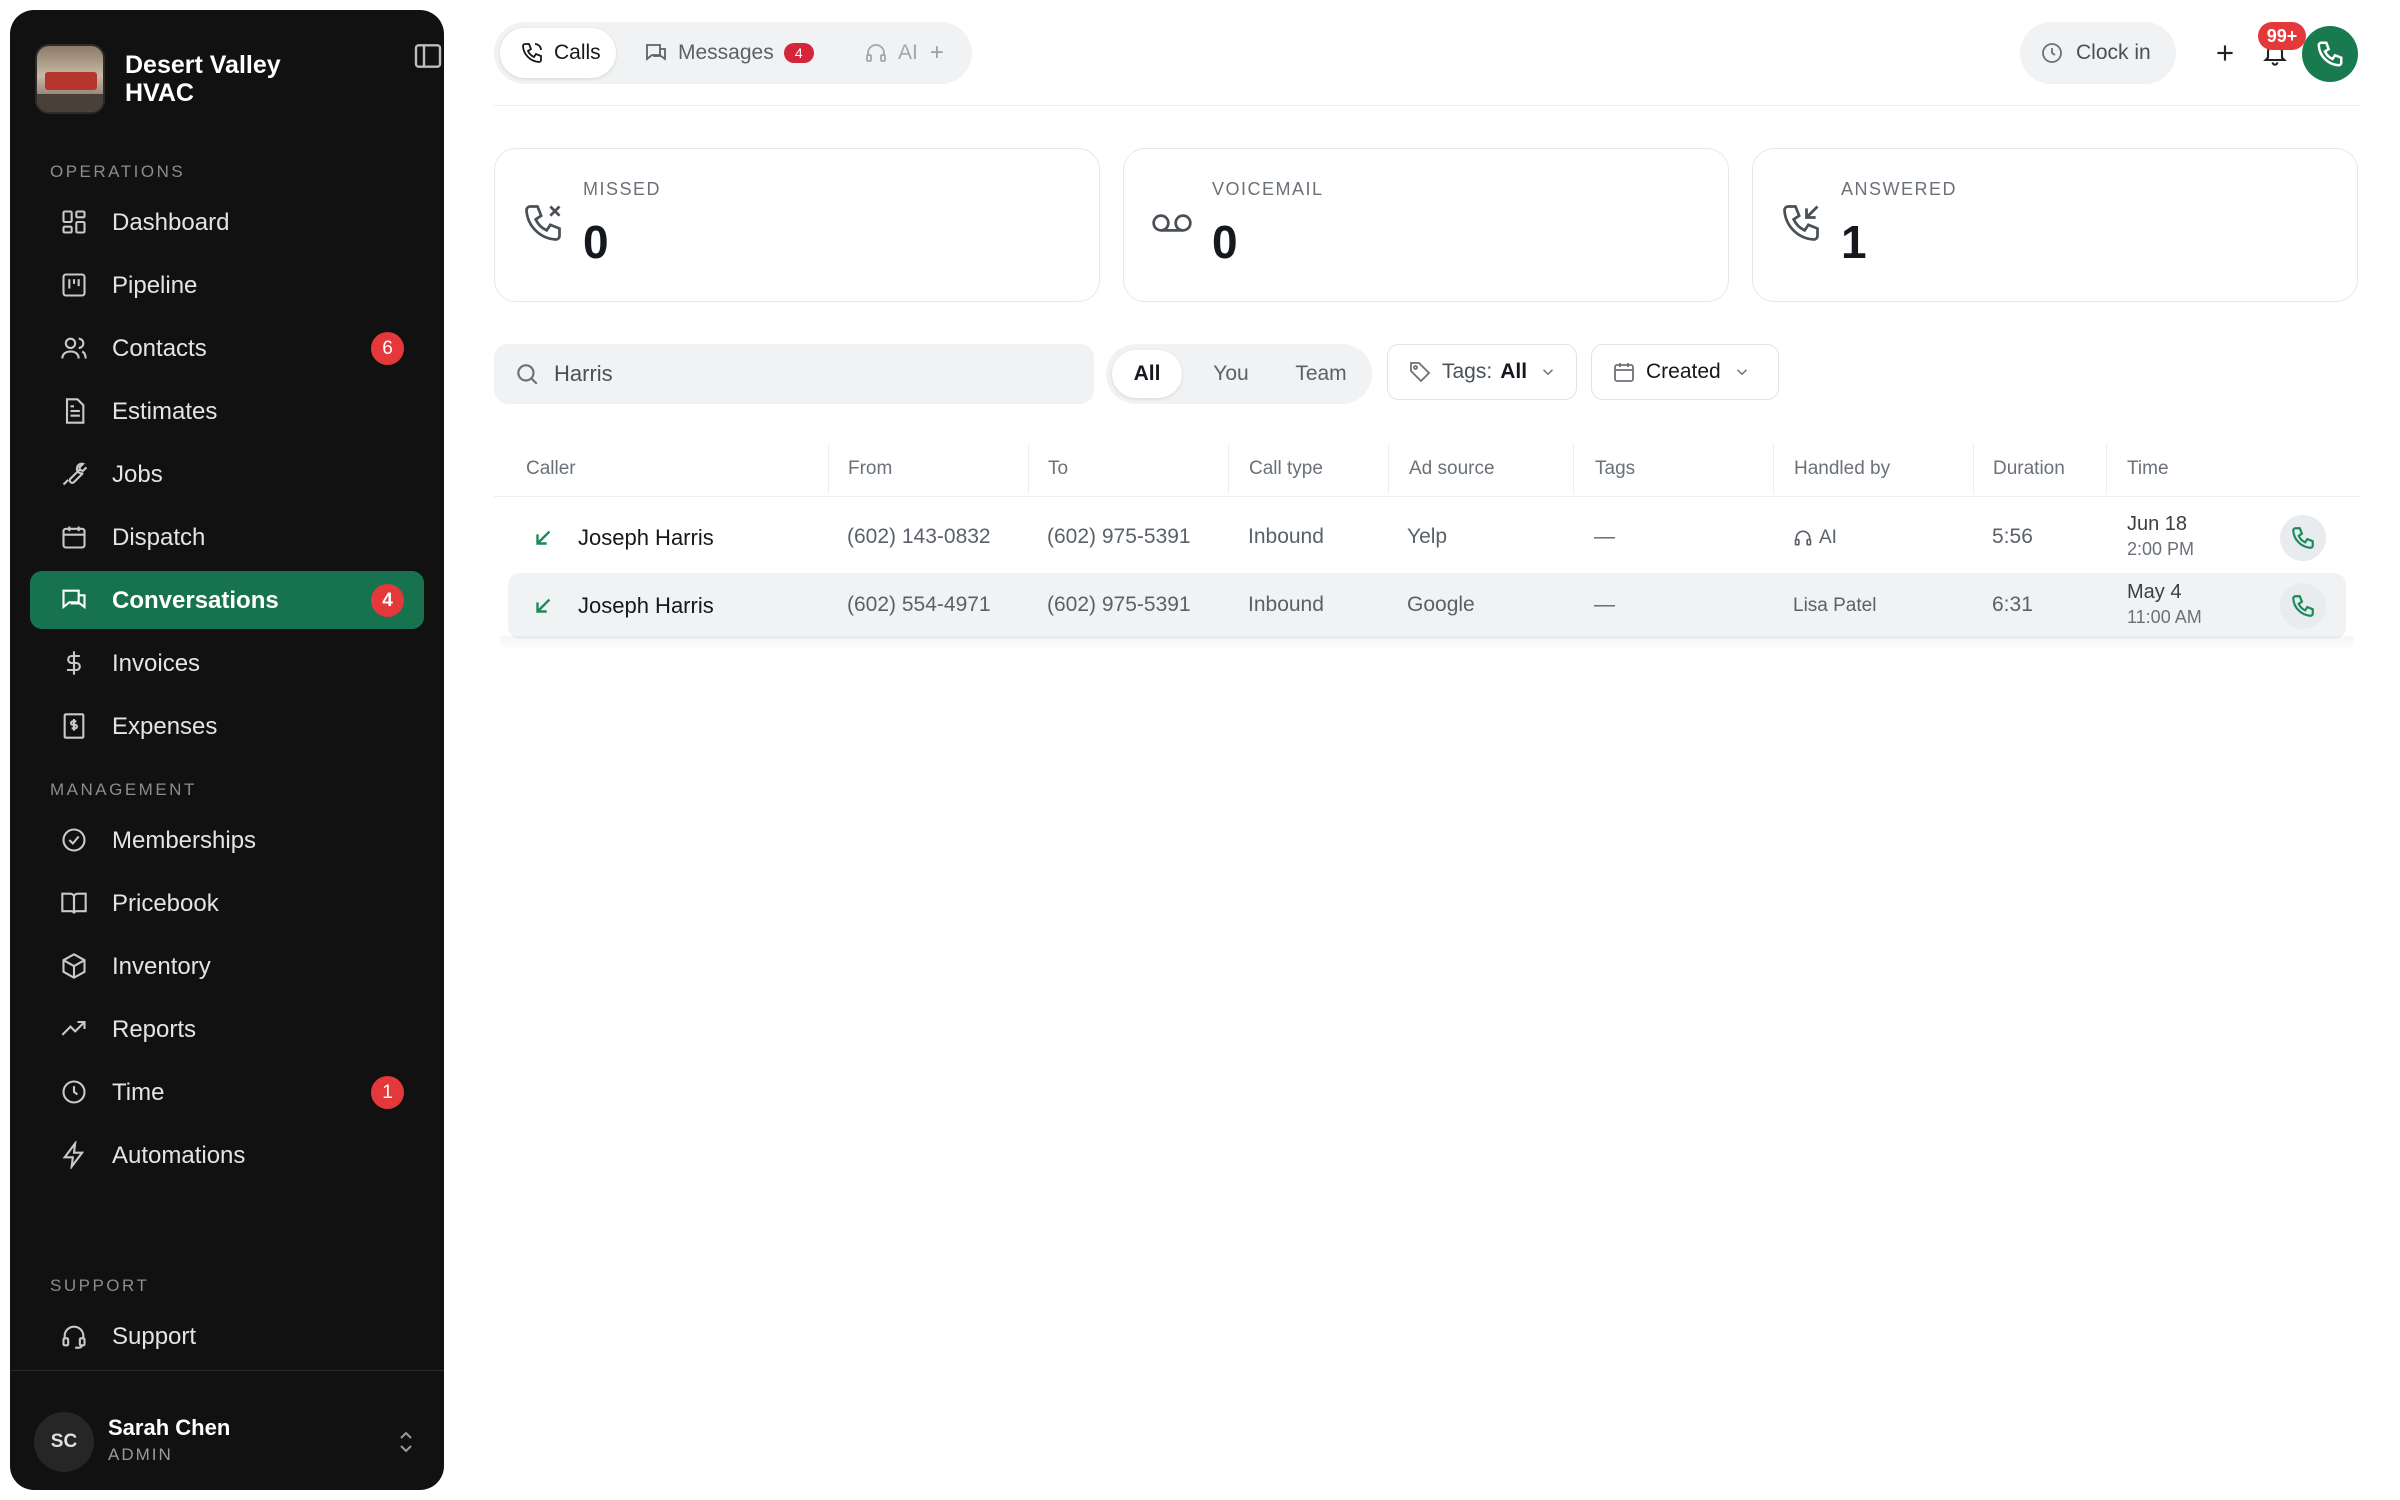  What do you see at coordinates (70, 79) in the screenshot?
I see `business-logo` at bounding box center [70, 79].